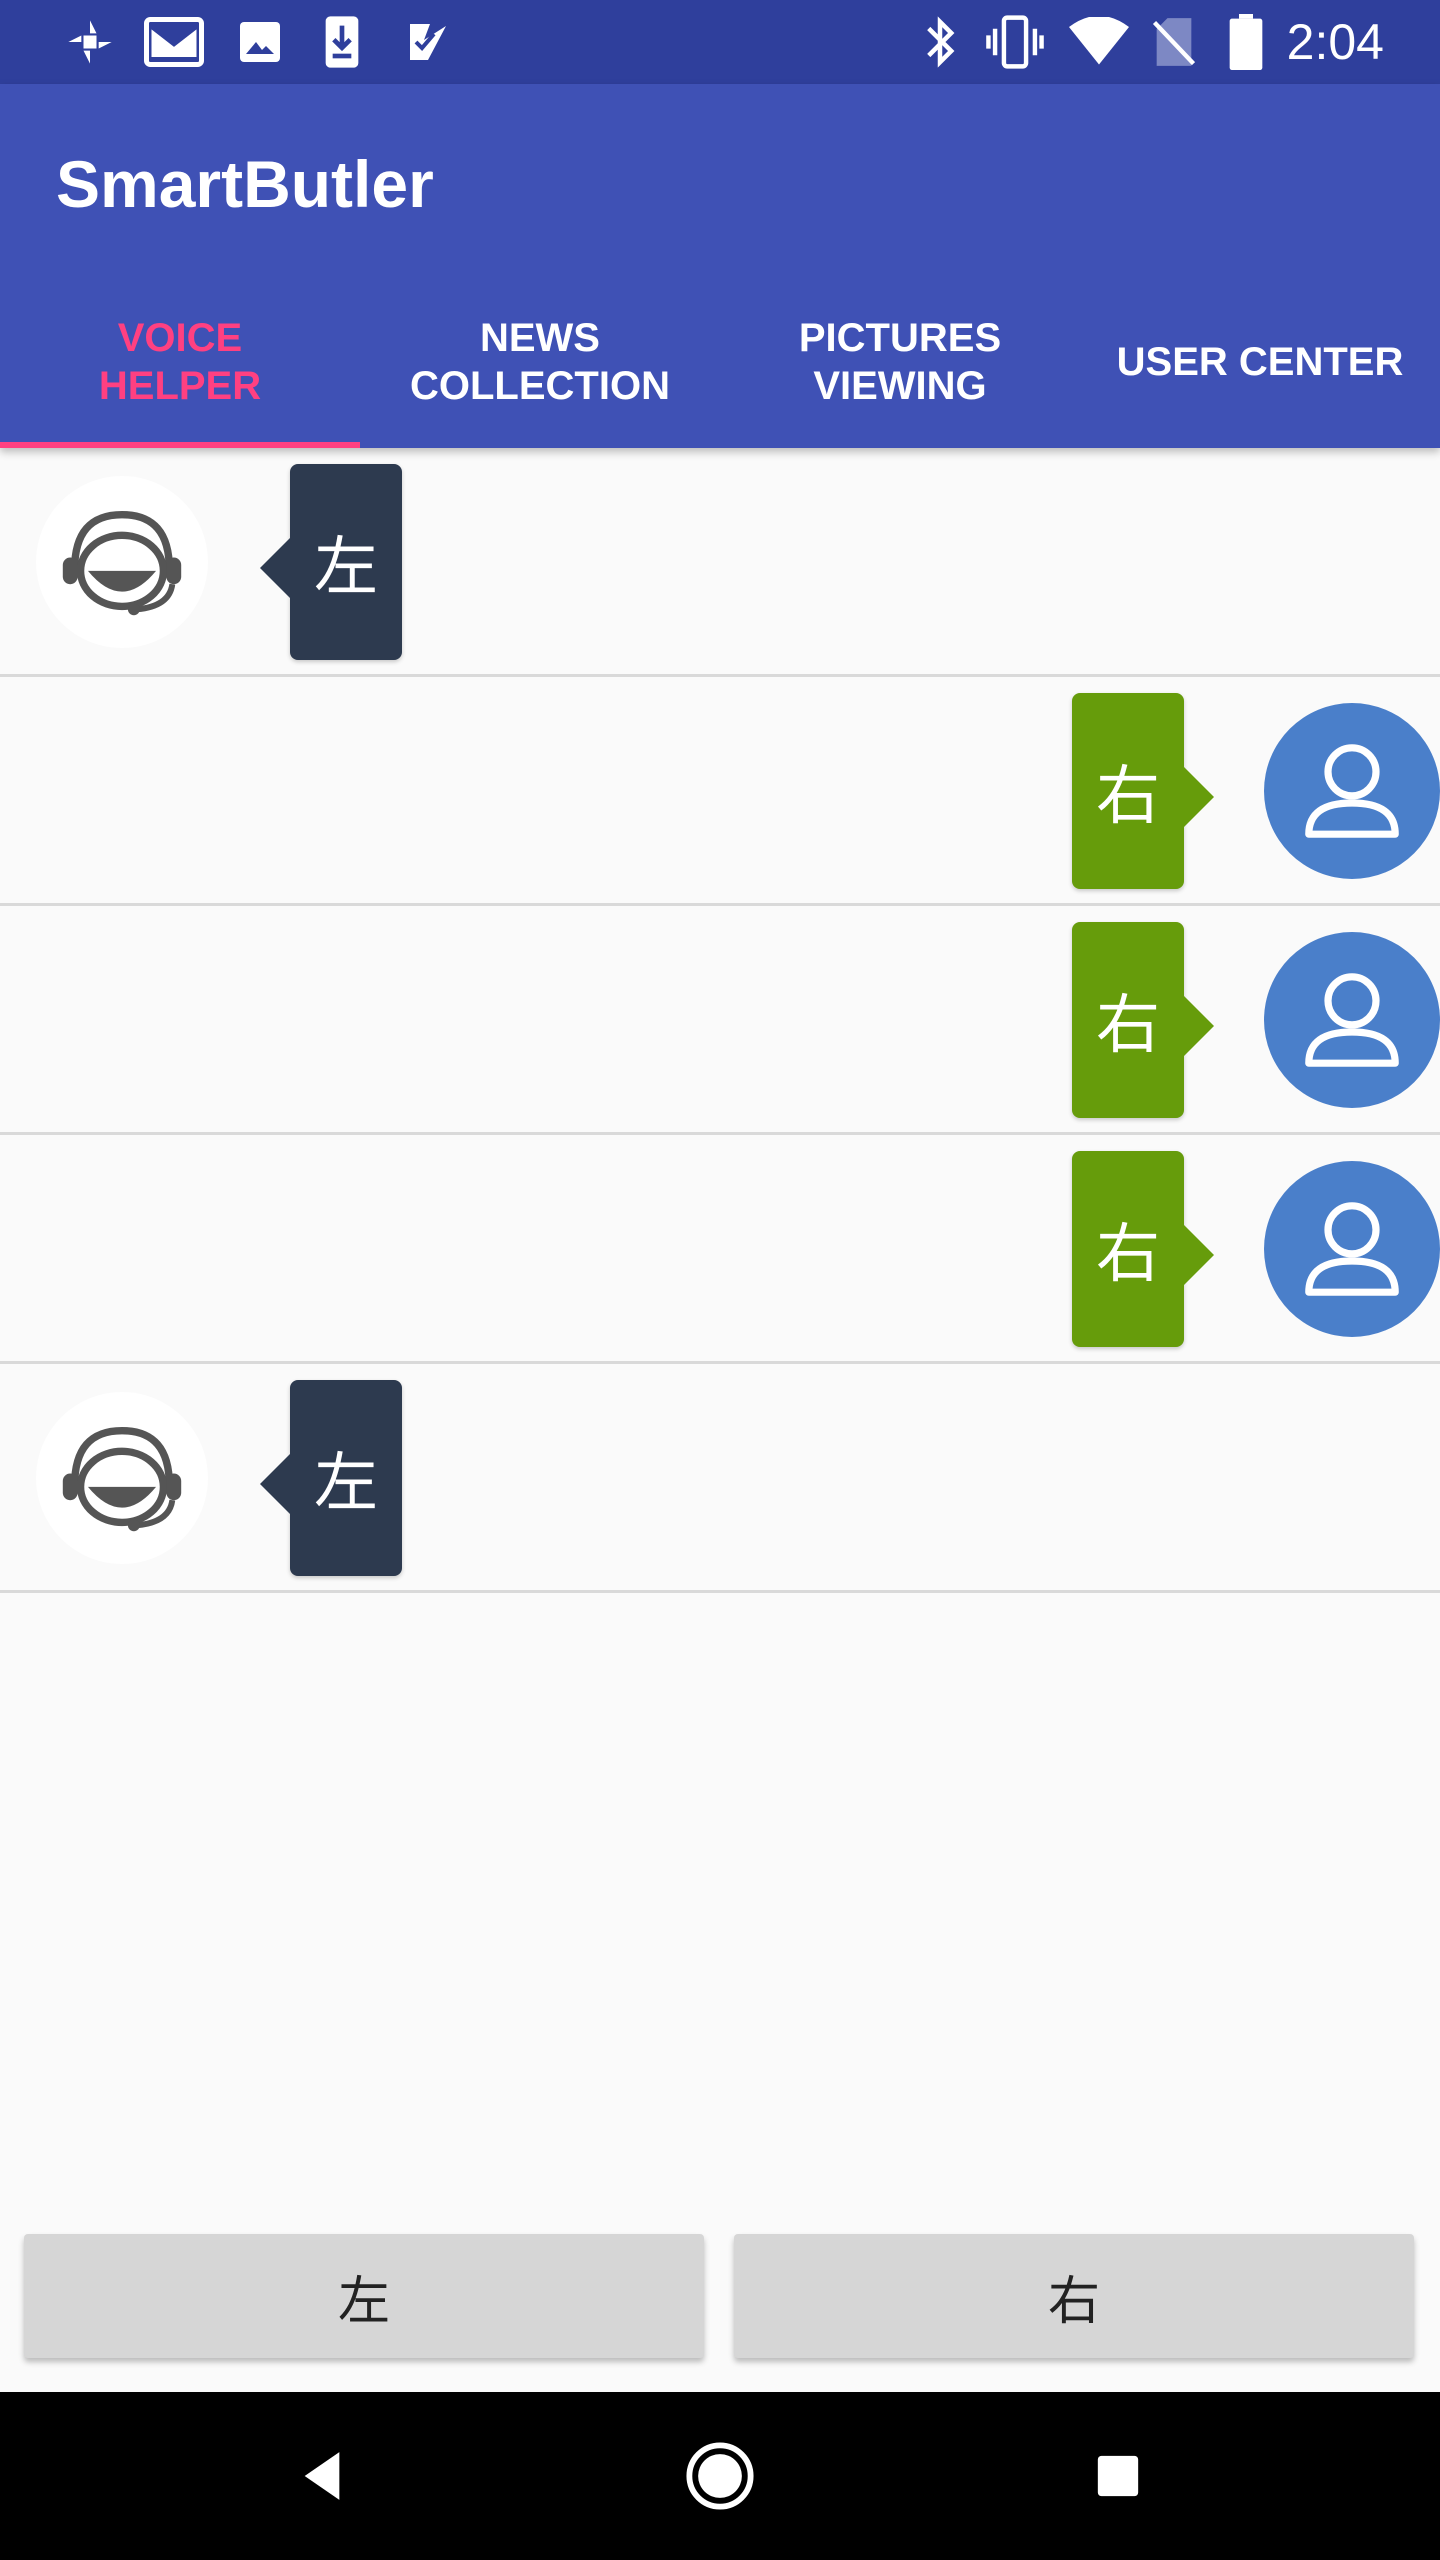  I want to click on gmail-icon, so click(174, 42).